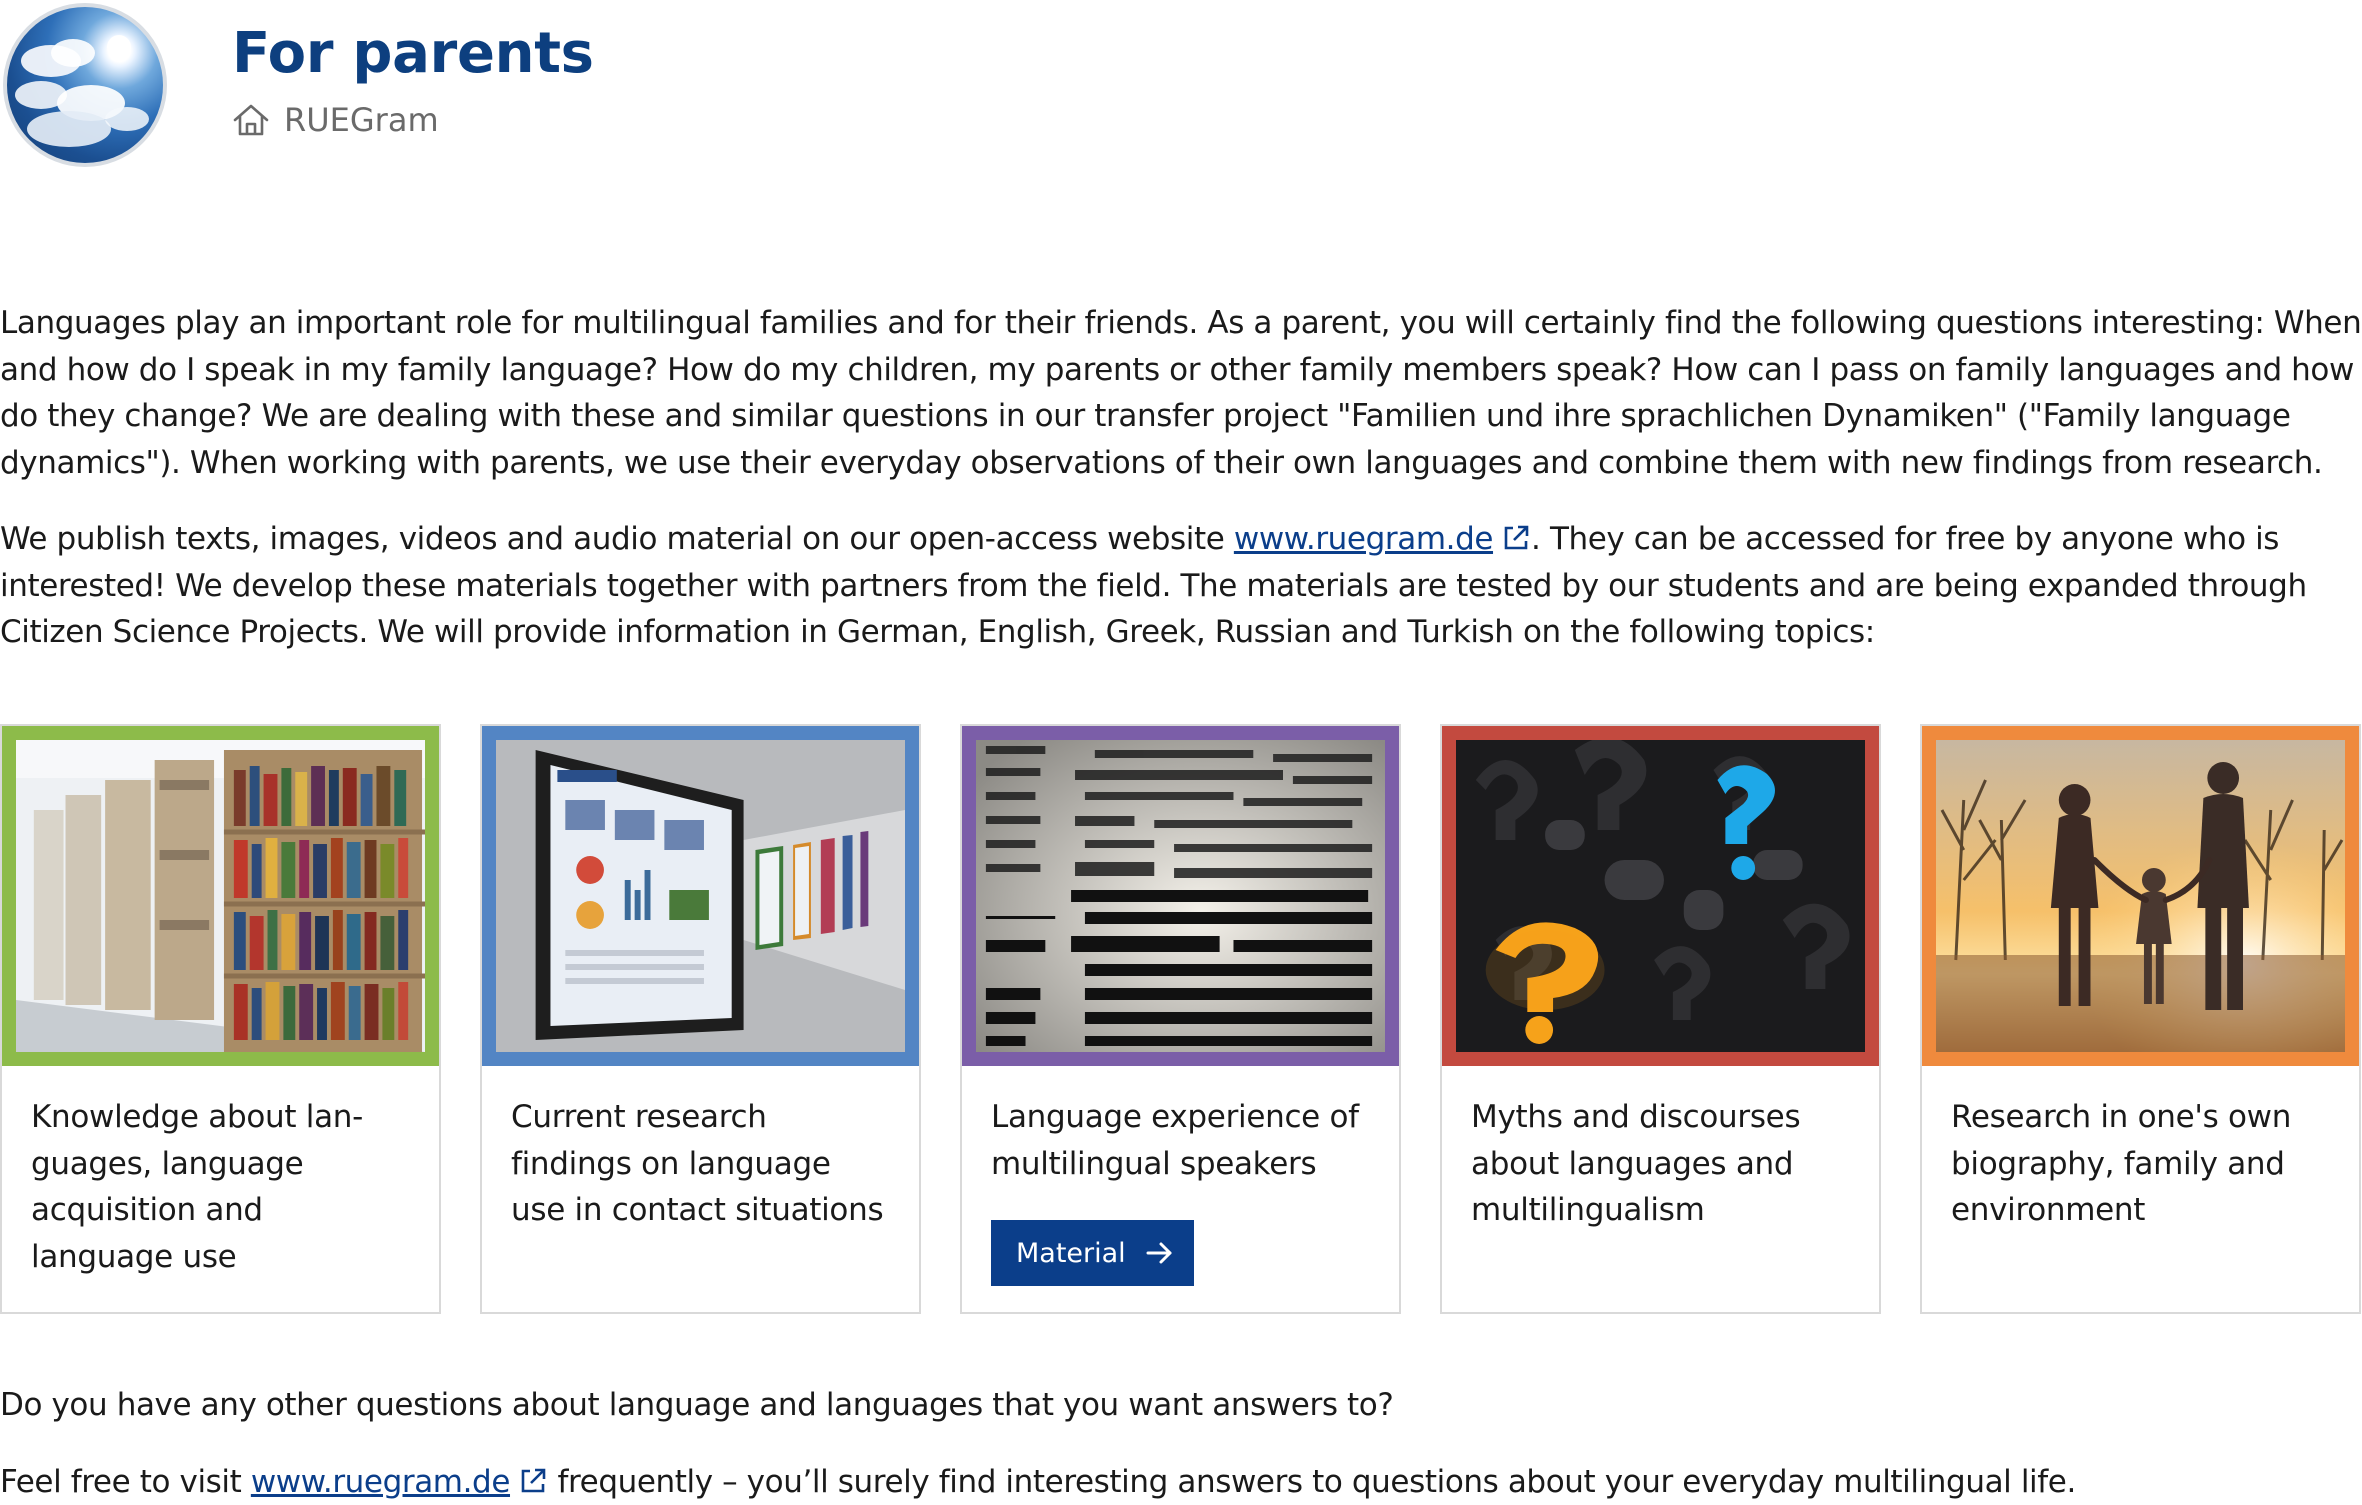  I want to click on family-walking-illustration, so click(2140, 896).